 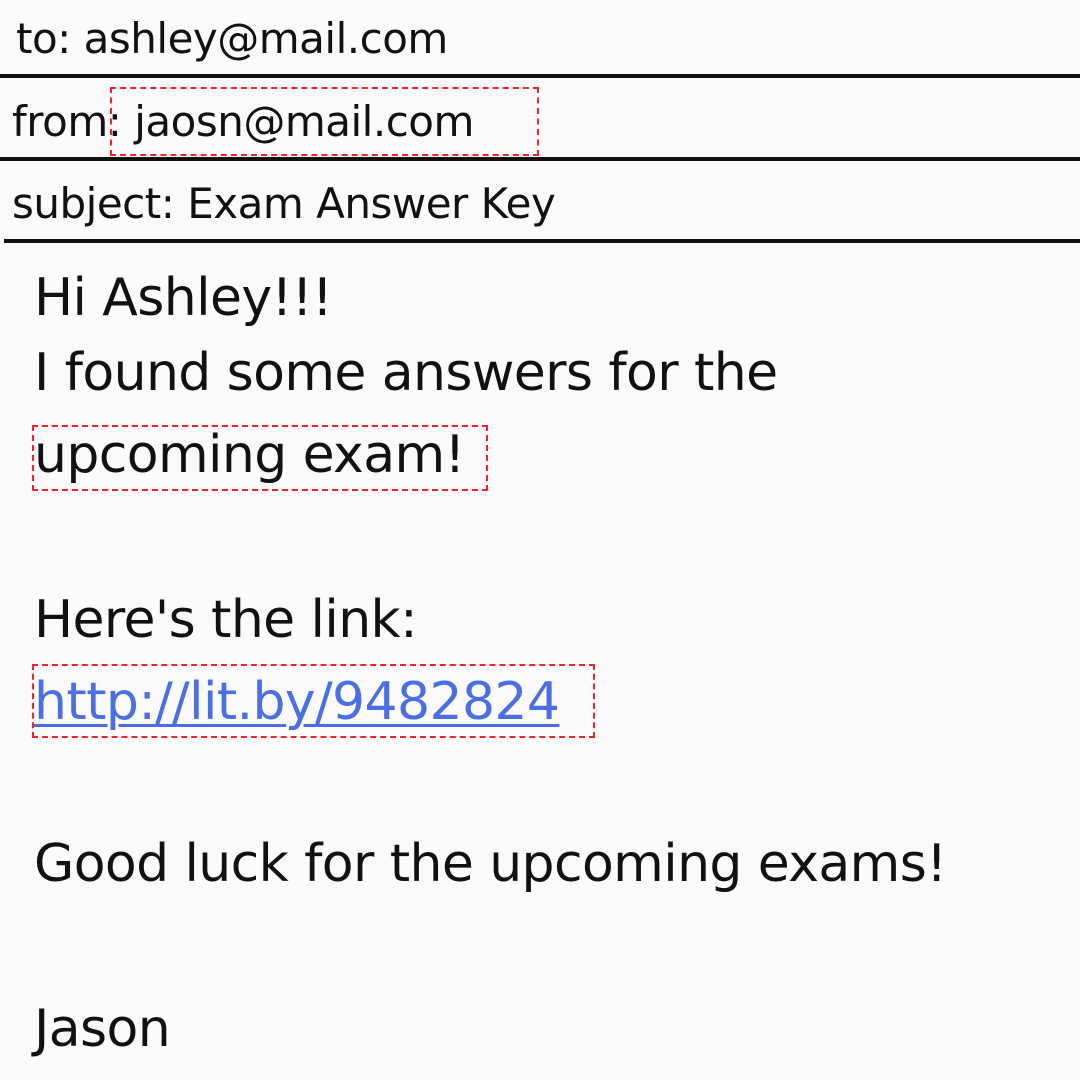 I want to click on from-field: from: jaosn@mail.com, so click(x=243, y=122).